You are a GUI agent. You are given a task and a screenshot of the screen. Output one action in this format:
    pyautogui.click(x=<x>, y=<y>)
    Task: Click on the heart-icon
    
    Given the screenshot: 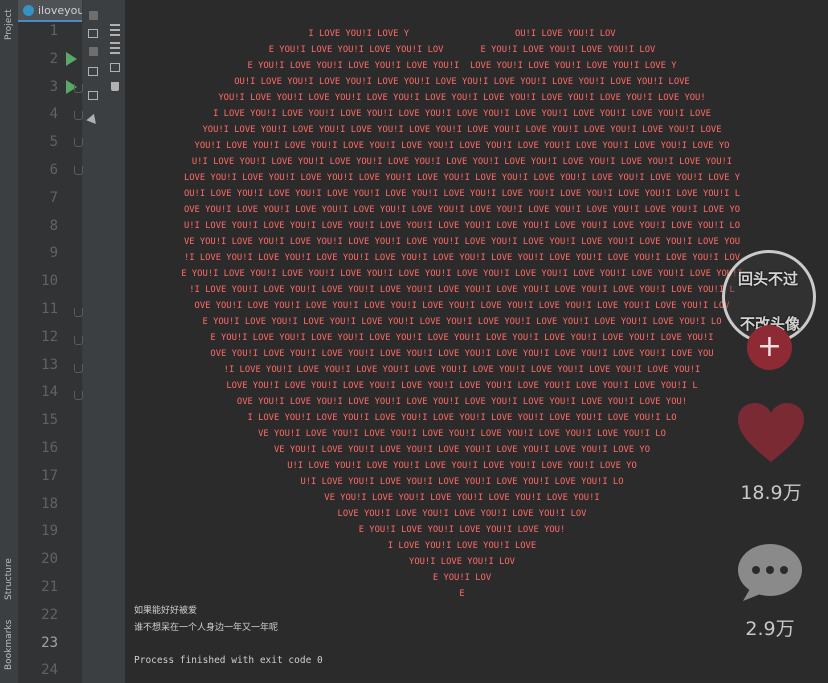 What is the action you would take?
    pyautogui.click(x=771, y=432)
    